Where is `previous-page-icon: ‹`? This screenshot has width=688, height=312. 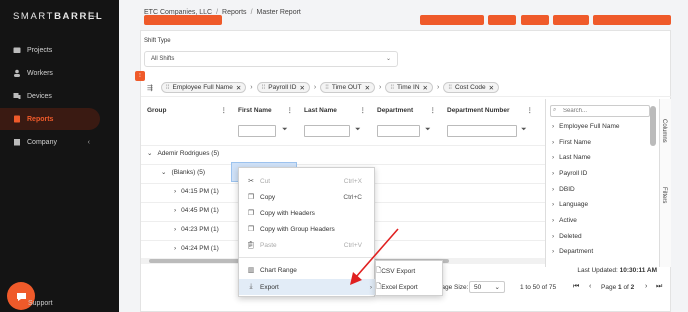 previous-page-icon: ‹ is located at coordinates (590, 286).